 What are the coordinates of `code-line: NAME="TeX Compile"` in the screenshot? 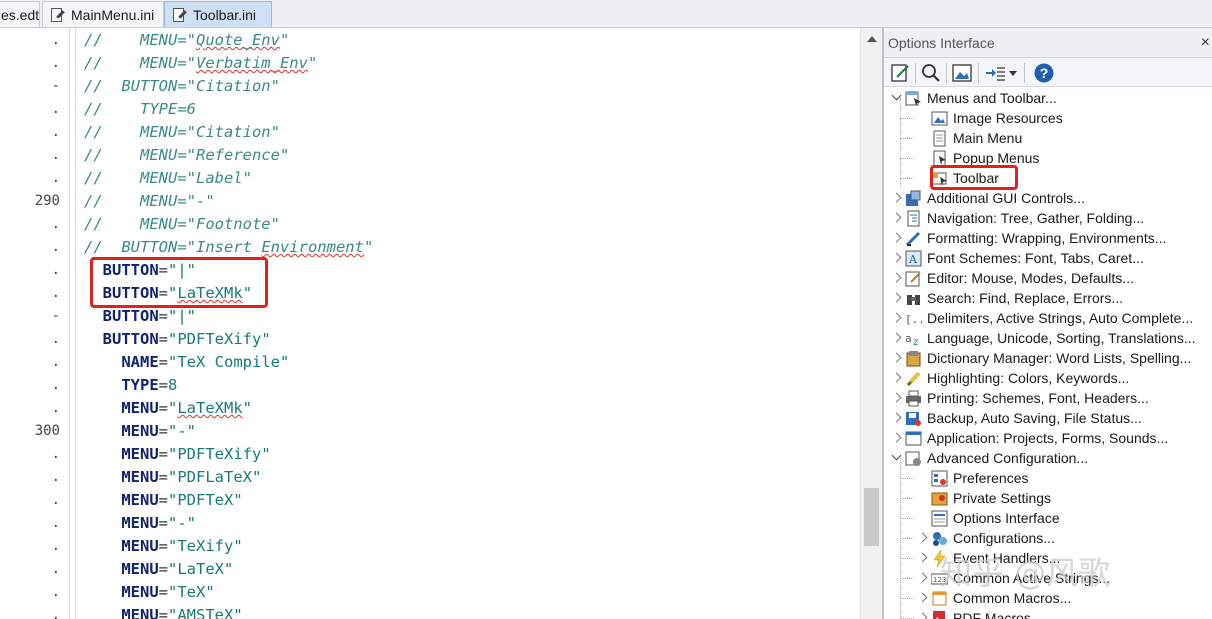 It's located at (186, 362).